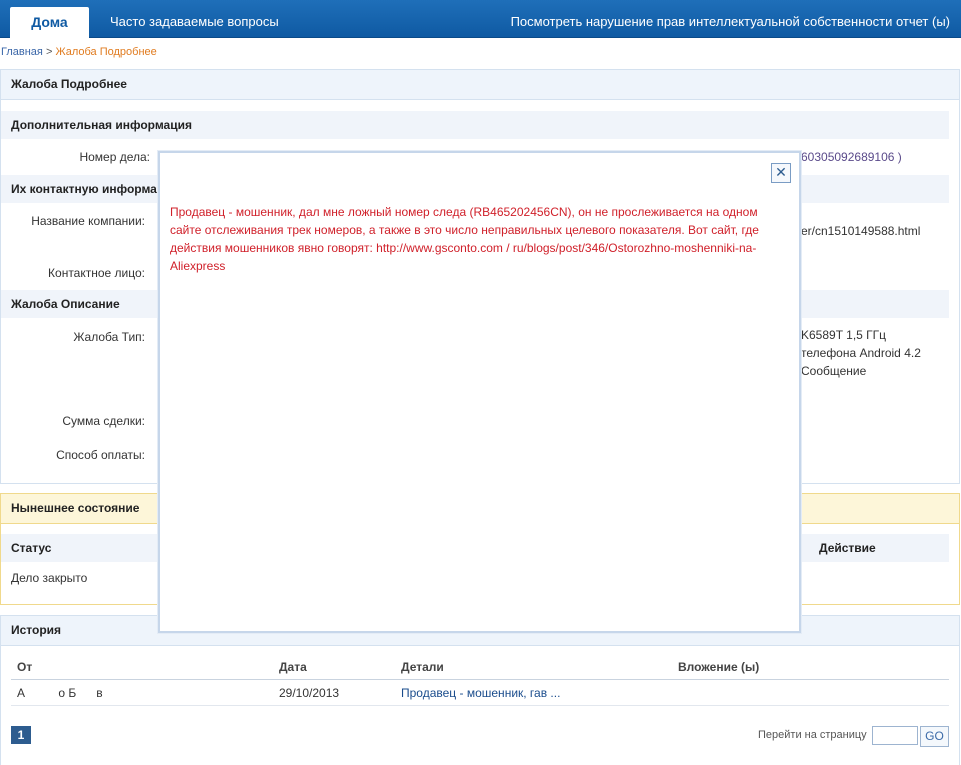  Describe the element at coordinates (475, 125) in the screenshot. I see `section-additional-info: Дополнительная информация` at that location.